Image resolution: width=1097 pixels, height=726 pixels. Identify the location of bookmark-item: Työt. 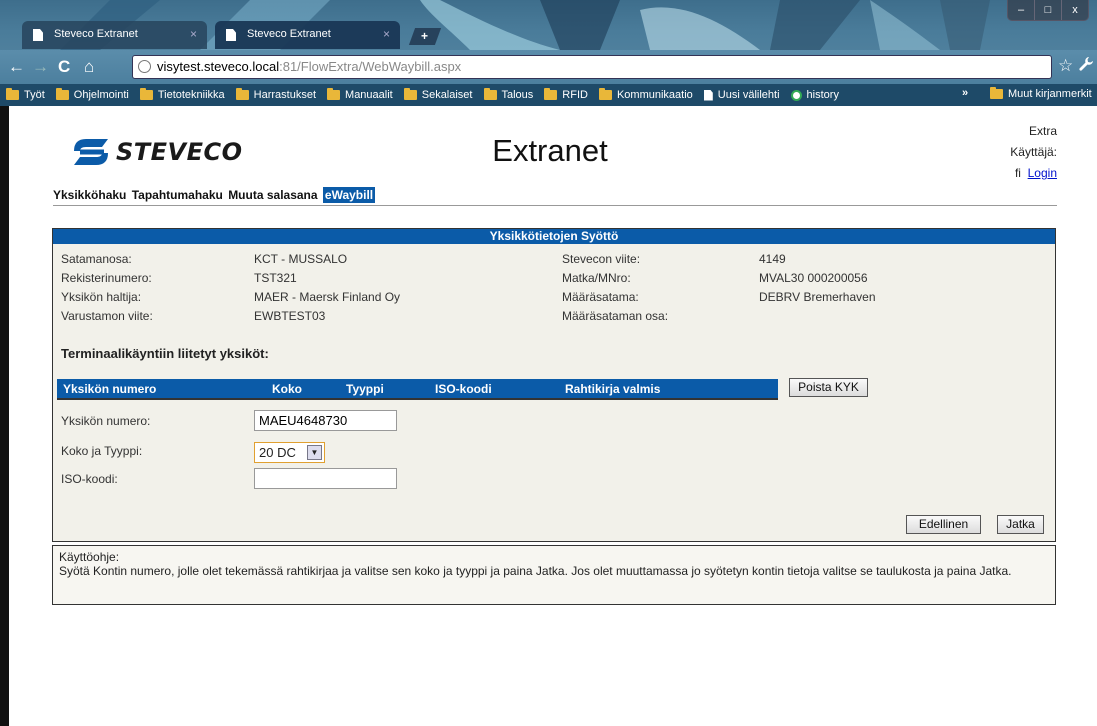
(25, 94).